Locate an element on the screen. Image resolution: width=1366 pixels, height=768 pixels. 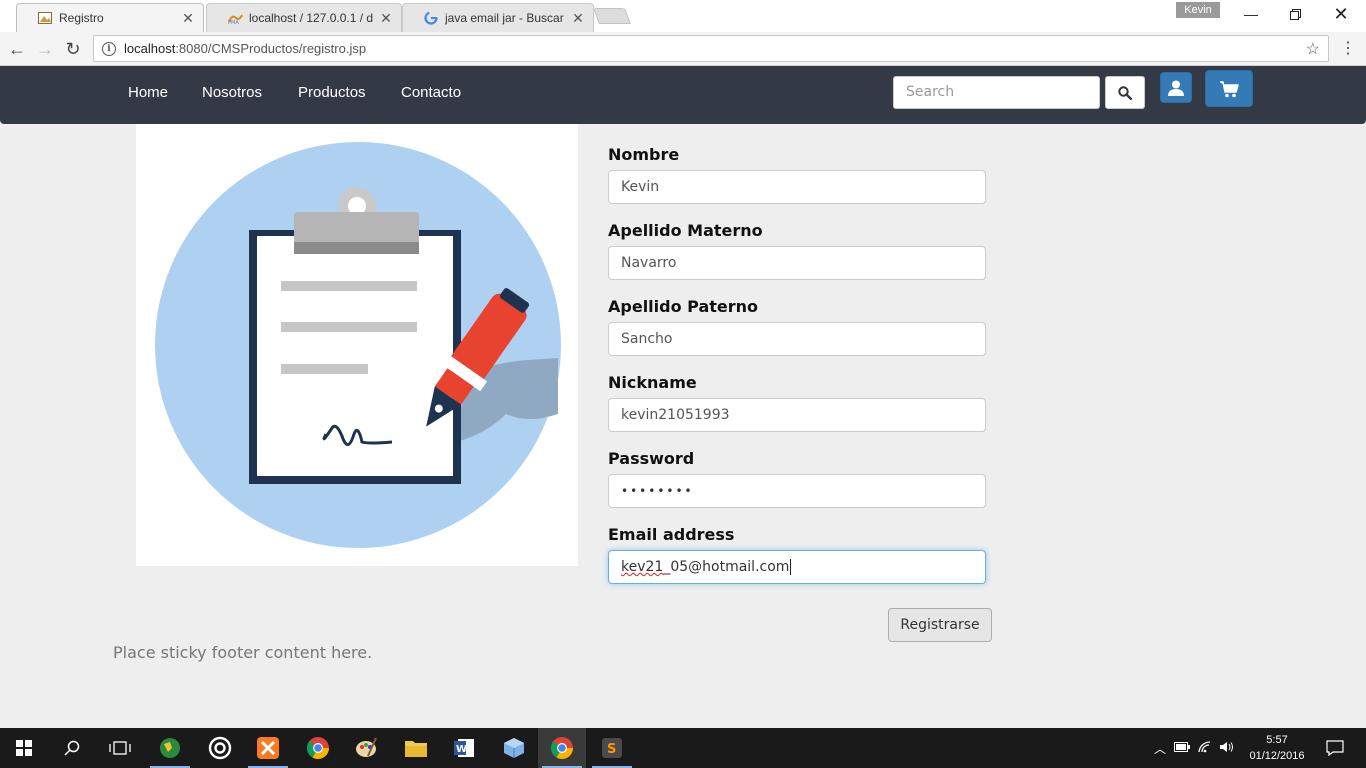
new-tab-button is located at coordinates (612, 16).